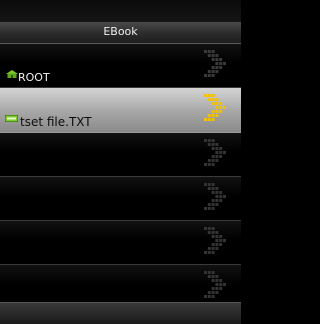  What do you see at coordinates (56, 122) in the screenshot?
I see `list-item-label: tset file.TXT` at bounding box center [56, 122].